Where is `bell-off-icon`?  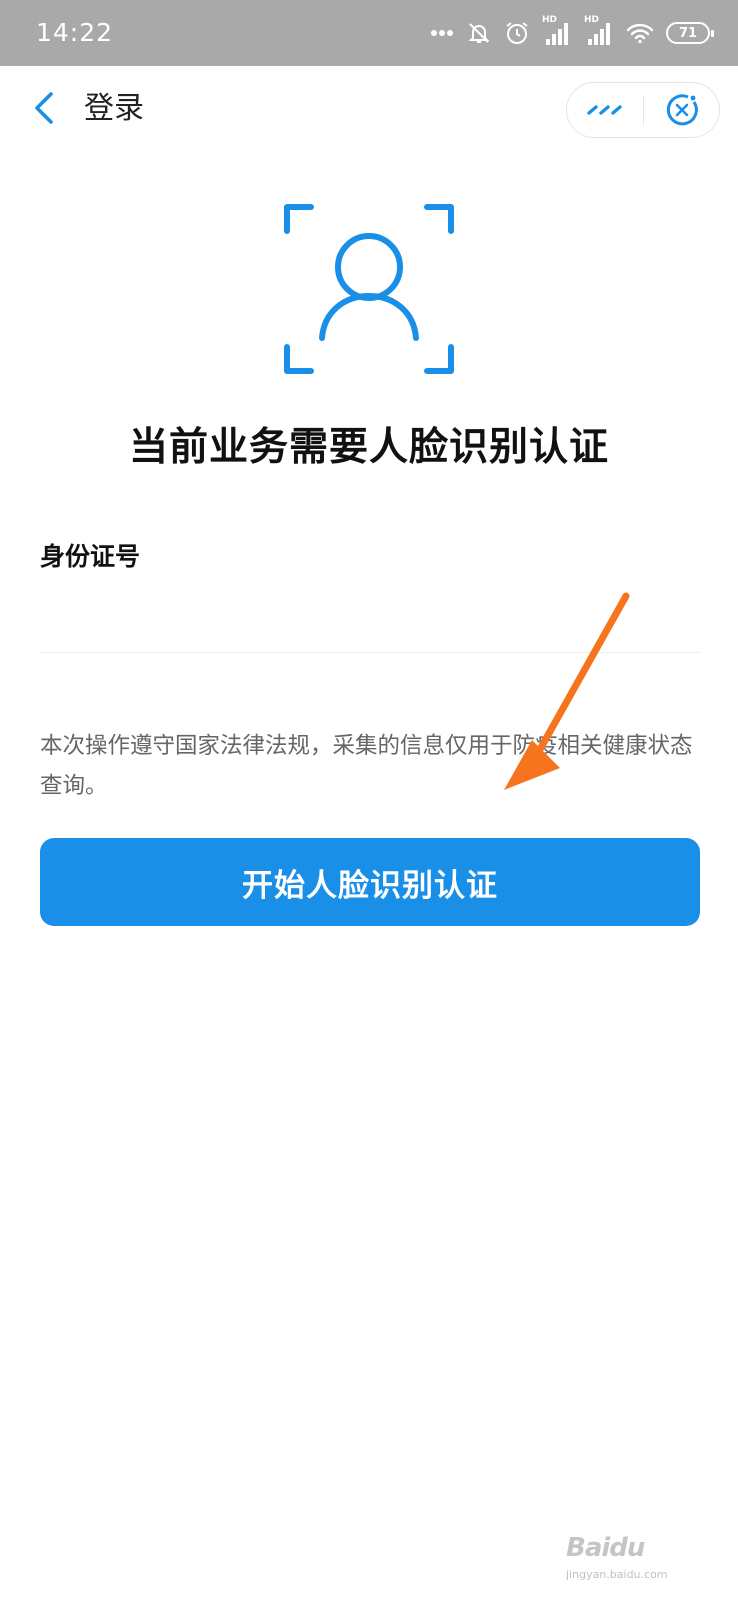 bell-off-icon is located at coordinates (479, 33).